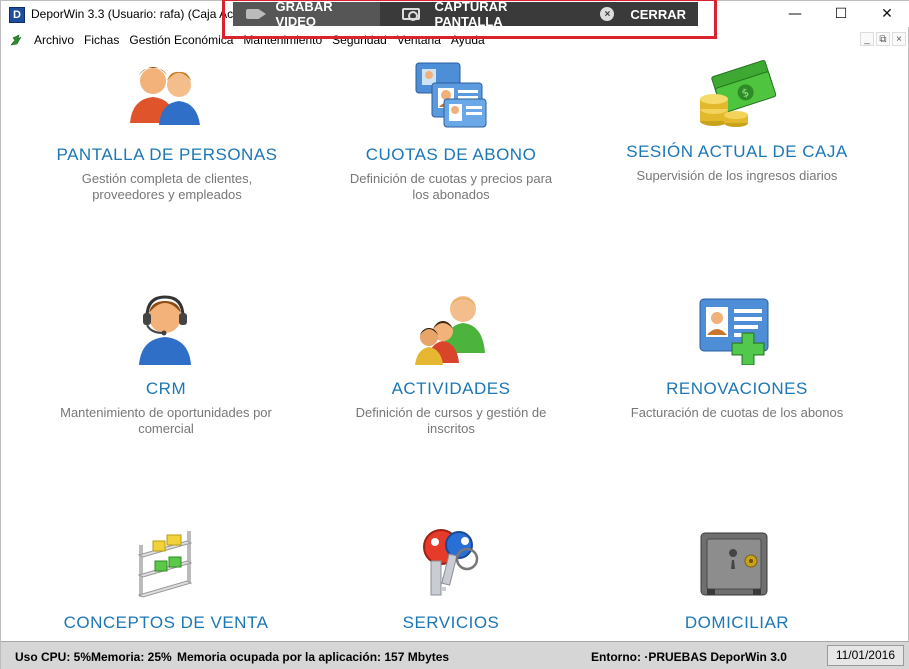 This screenshot has height=669, width=909. Describe the element at coordinates (165, 564) in the screenshot. I see `shelf-icon` at that location.